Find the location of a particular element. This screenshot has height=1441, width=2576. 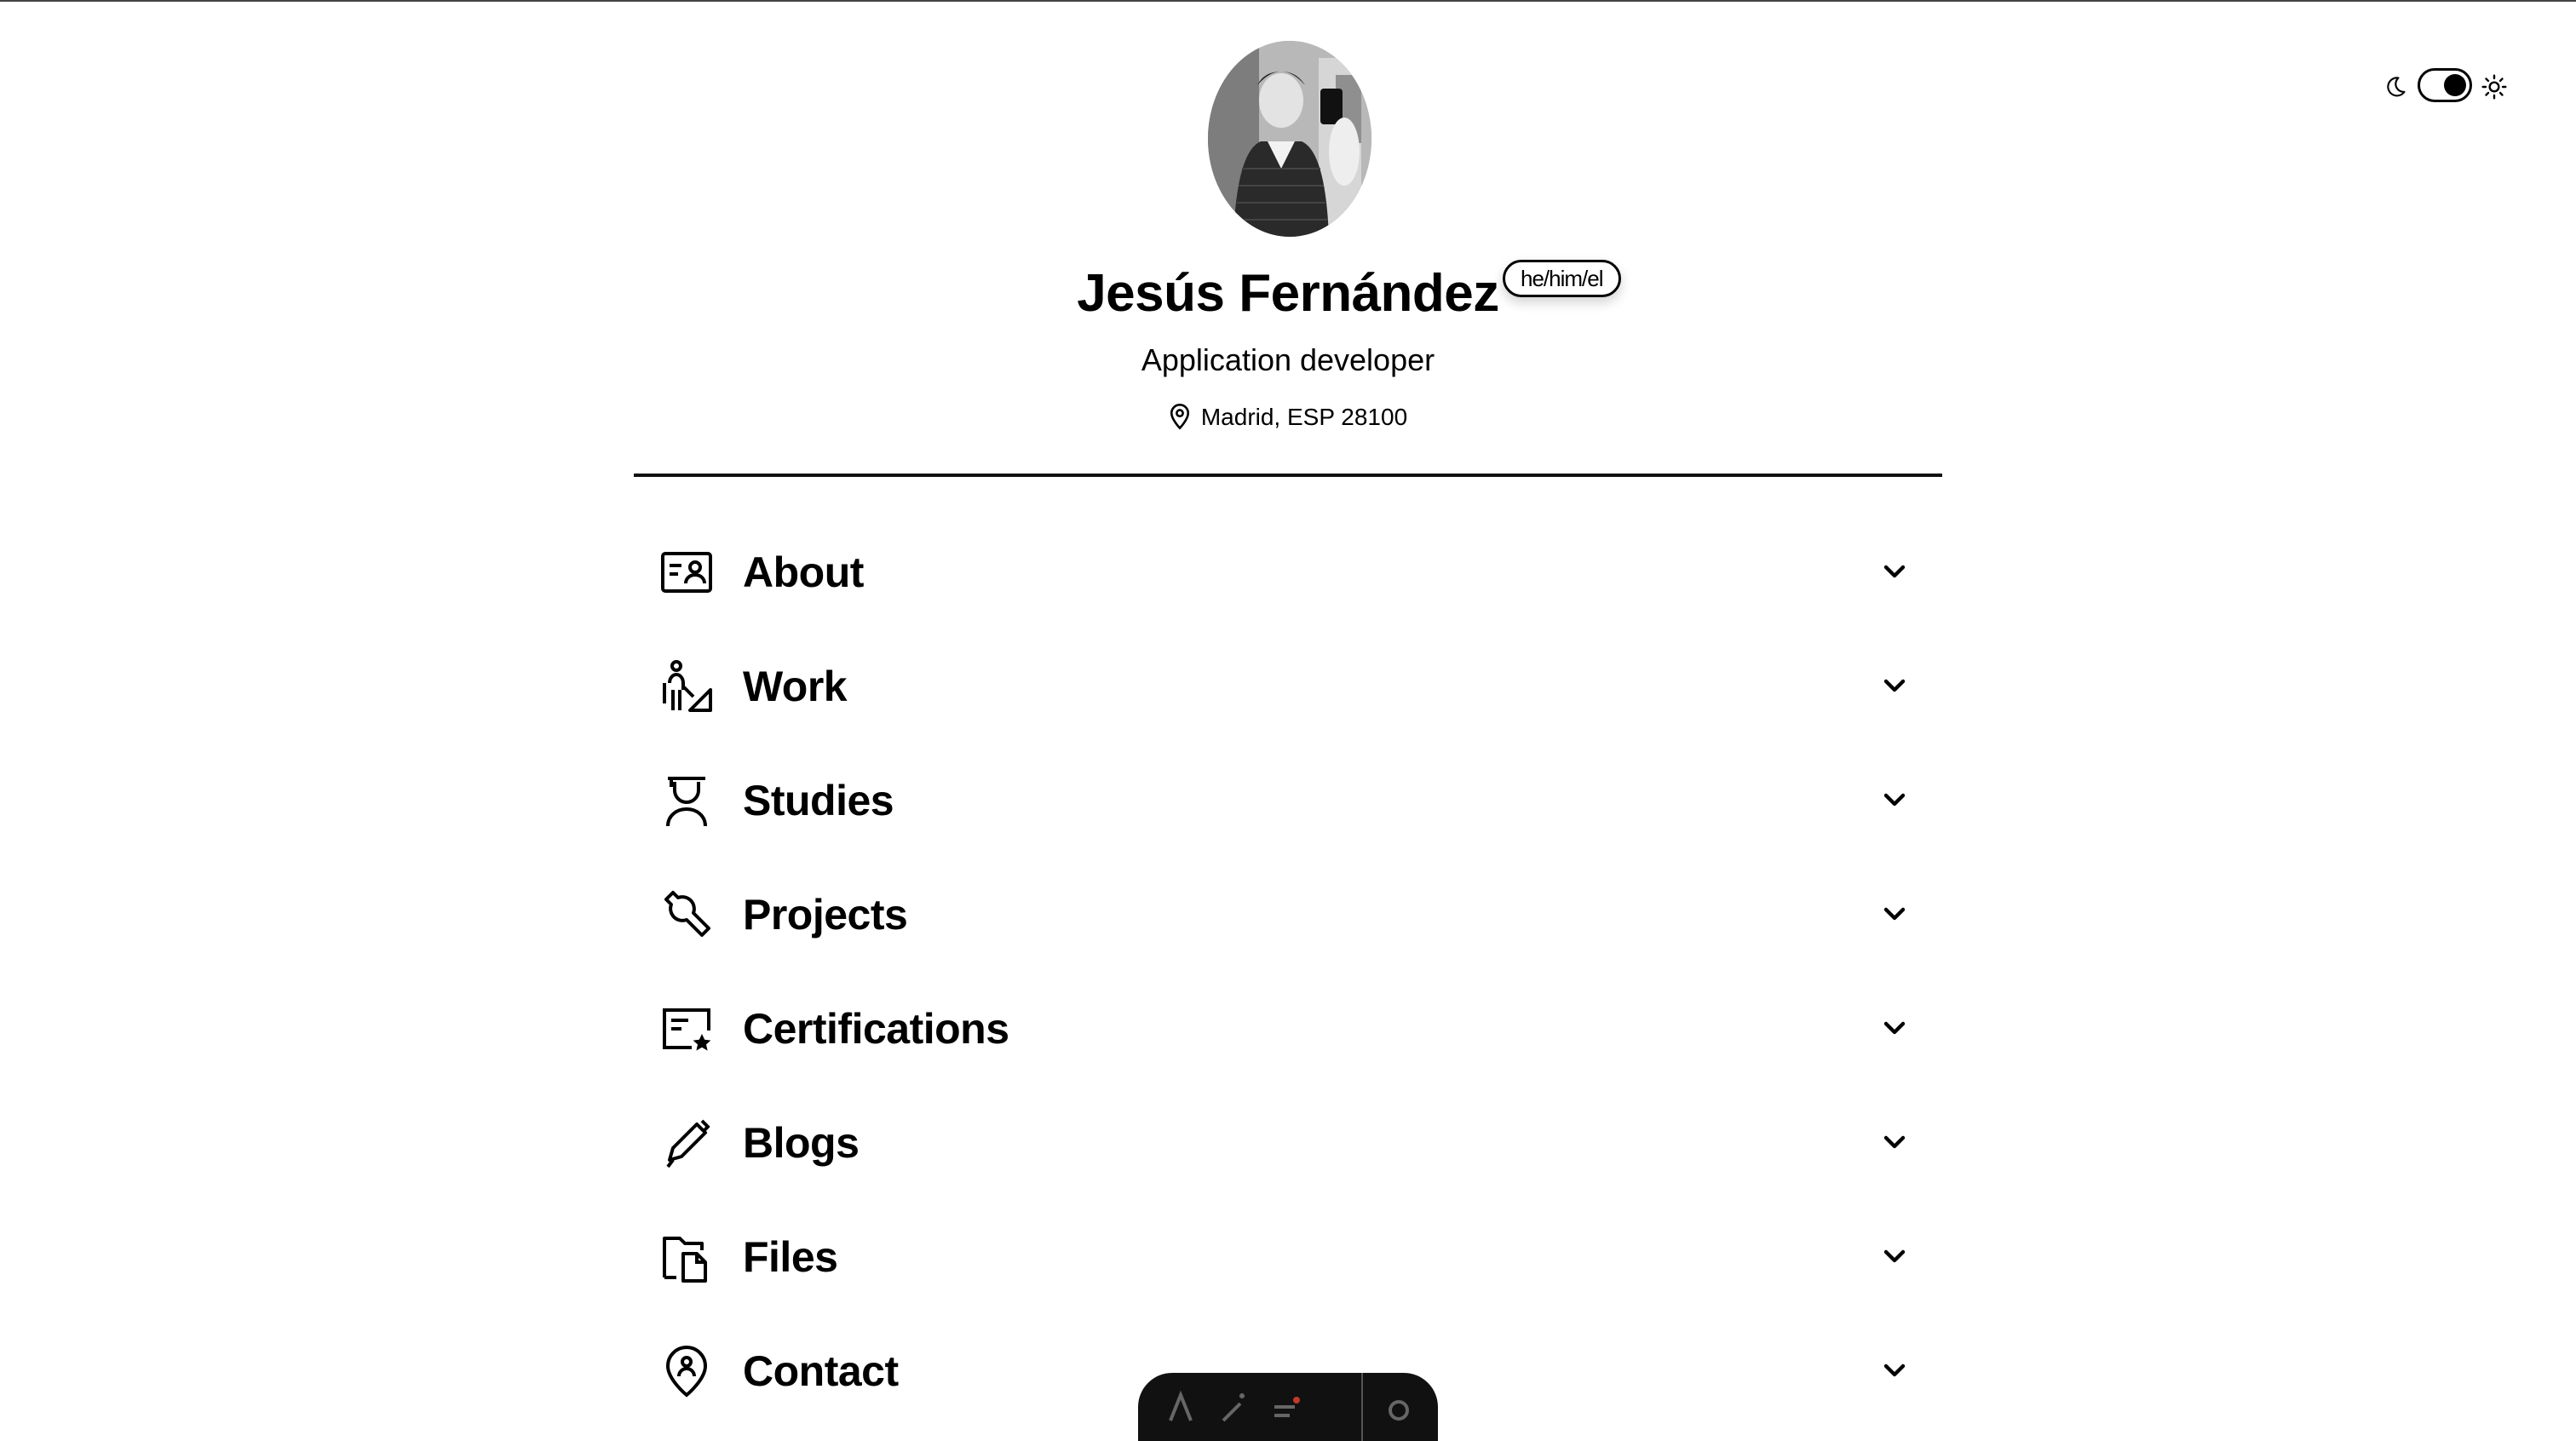

certificate-icon is located at coordinates (687, 1029).